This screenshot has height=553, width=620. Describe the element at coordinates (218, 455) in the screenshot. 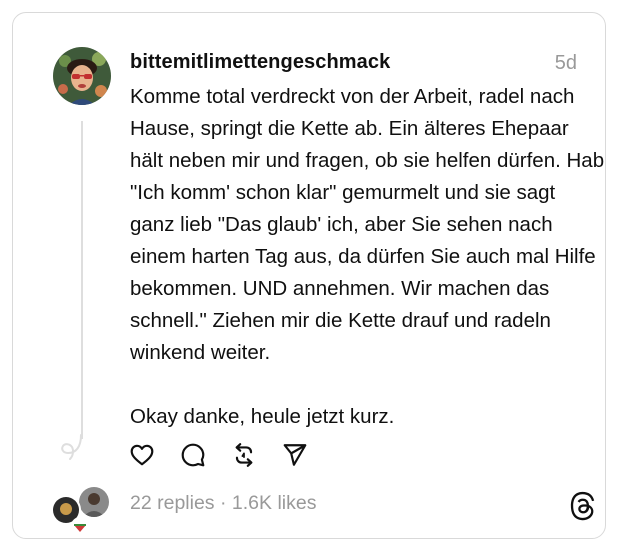

I see `action-bar` at that location.